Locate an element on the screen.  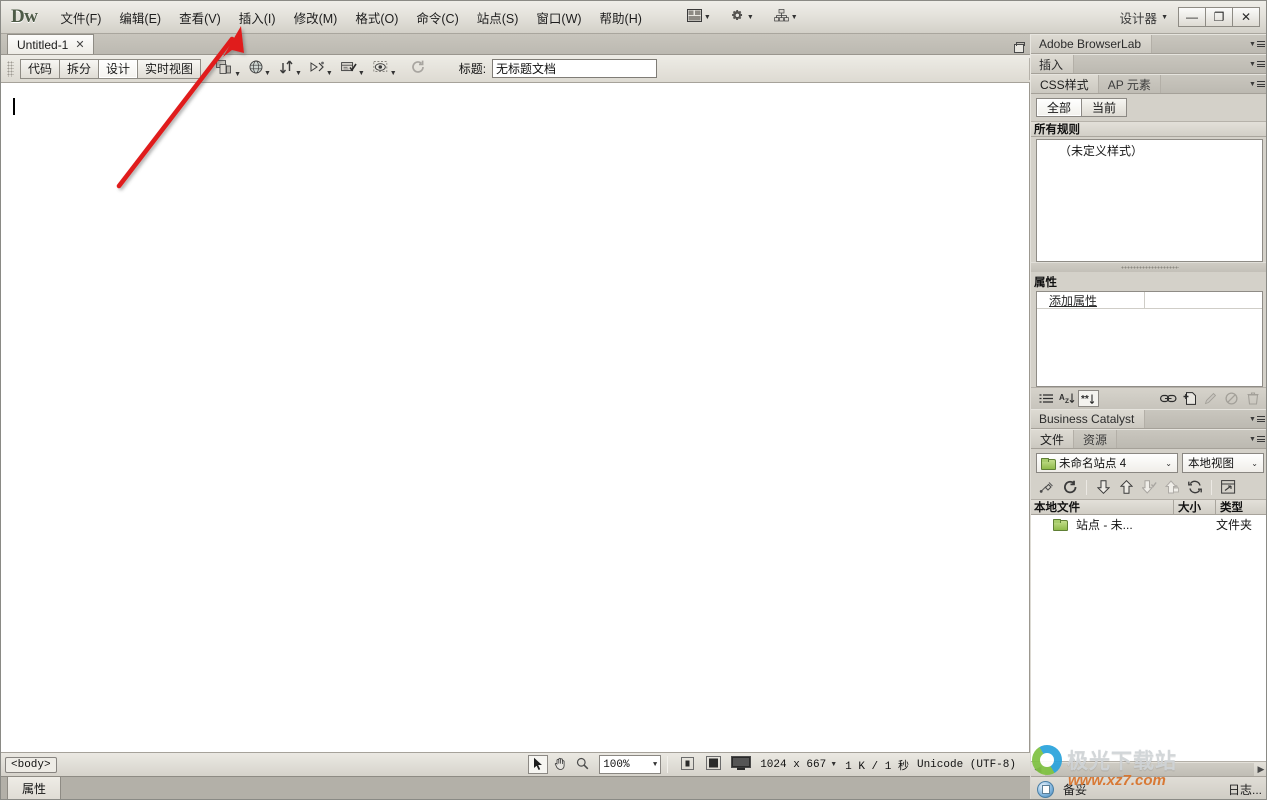
list-item: 站点 - 未... 文件夹 is located at coordinates (1148, 524).